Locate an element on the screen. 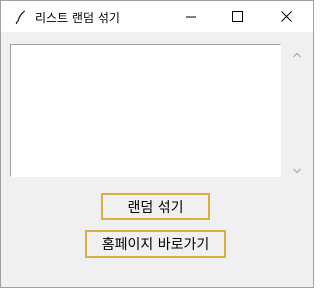 This screenshot has height=288, width=320. close-button is located at coordinates (286, 16).